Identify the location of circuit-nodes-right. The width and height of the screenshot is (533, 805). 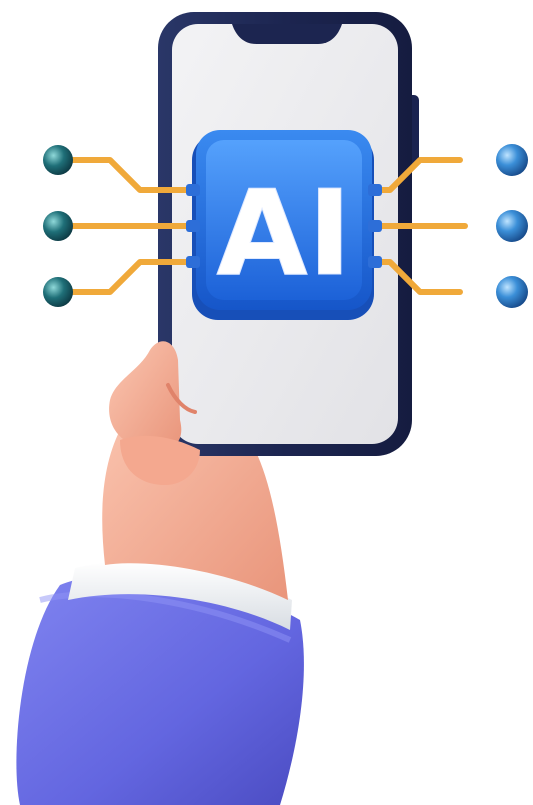
(512, 226).